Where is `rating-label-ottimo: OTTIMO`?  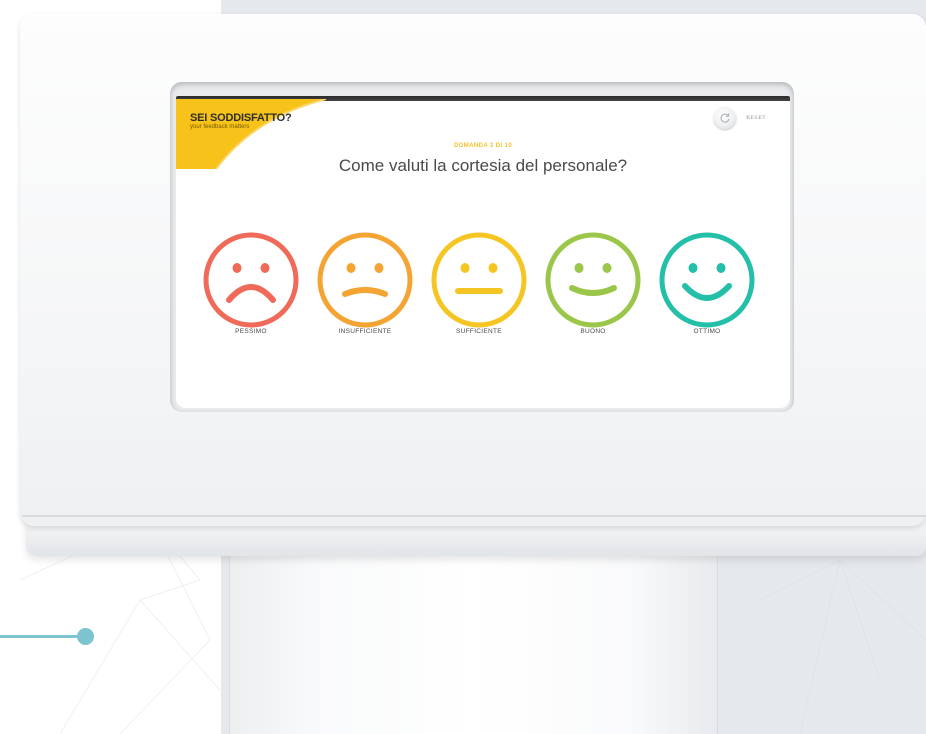
rating-label-ottimo: OTTIMO is located at coordinates (707, 331).